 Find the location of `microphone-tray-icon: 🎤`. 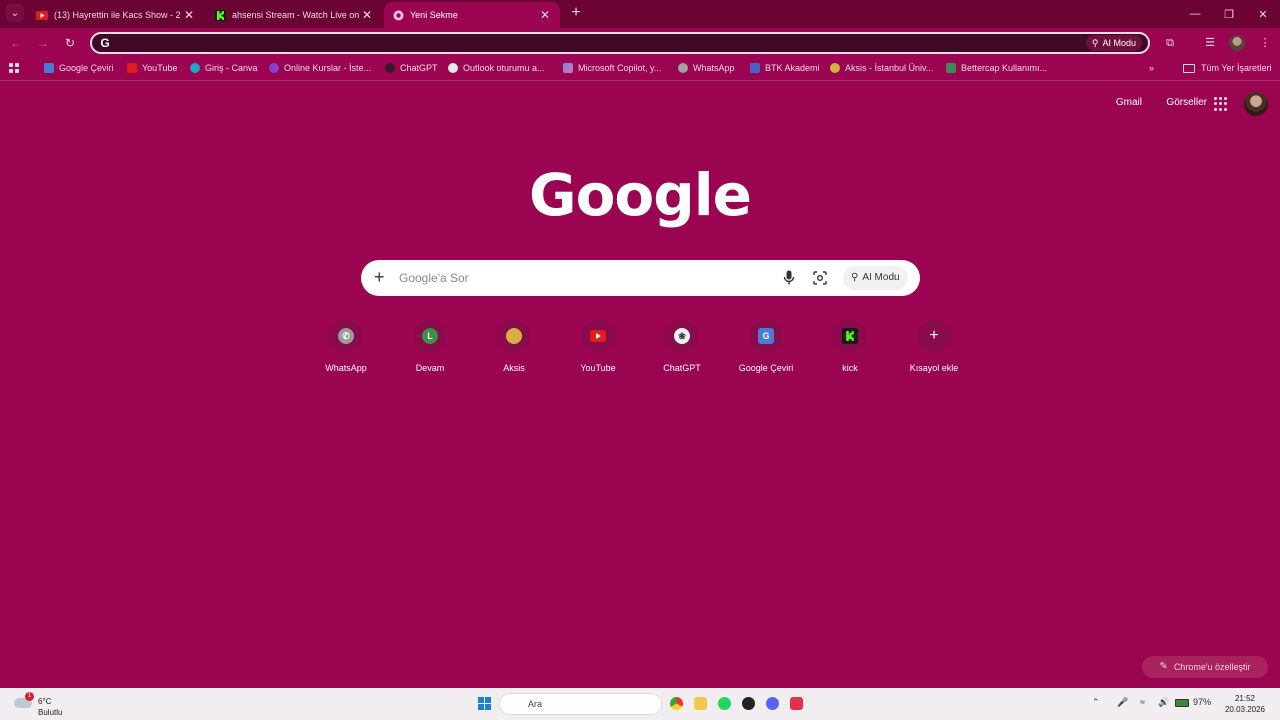

microphone-tray-icon: 🎤 is located at coordinates (1122, 702).